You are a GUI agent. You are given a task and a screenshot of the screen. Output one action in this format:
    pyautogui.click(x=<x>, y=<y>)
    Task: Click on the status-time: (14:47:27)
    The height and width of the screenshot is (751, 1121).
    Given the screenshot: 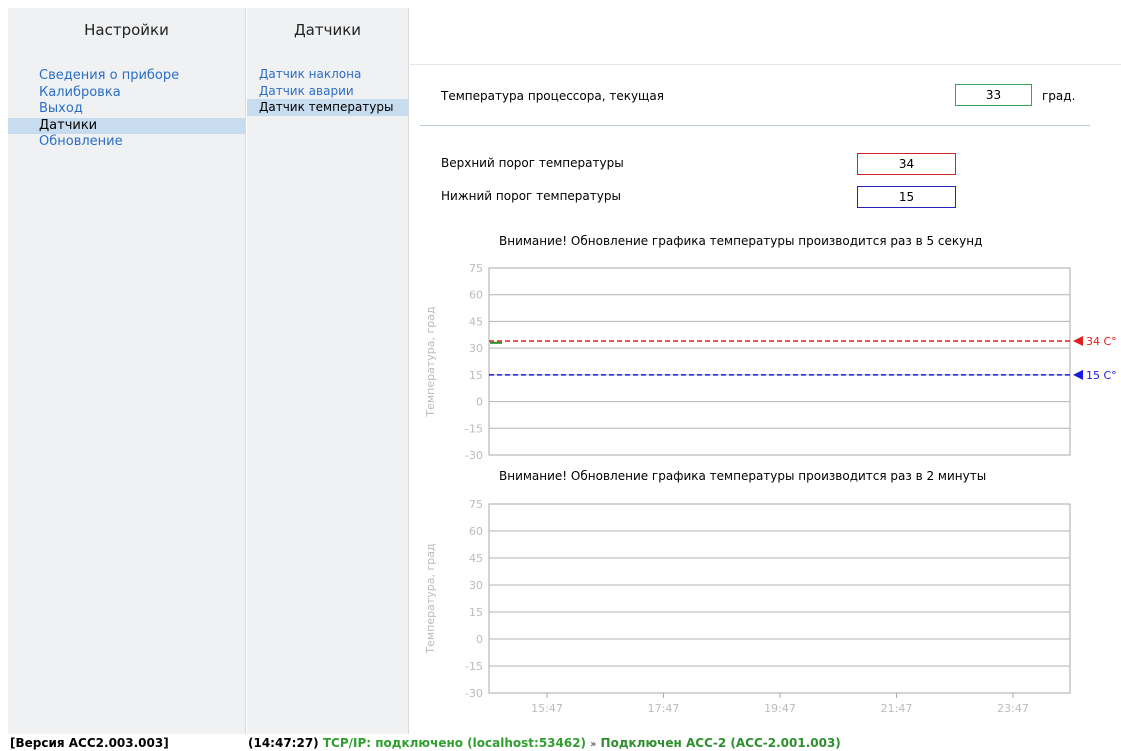 What is the action you would take?
    pyautogui.click(x=283, y=743)
    